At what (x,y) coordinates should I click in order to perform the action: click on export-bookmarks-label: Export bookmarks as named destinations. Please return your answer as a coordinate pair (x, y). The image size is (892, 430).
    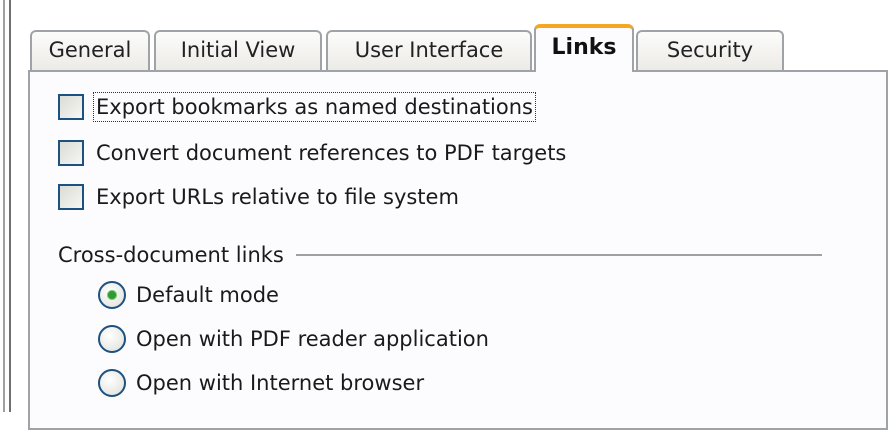
    Looking at the image, I should click on (314, 107).